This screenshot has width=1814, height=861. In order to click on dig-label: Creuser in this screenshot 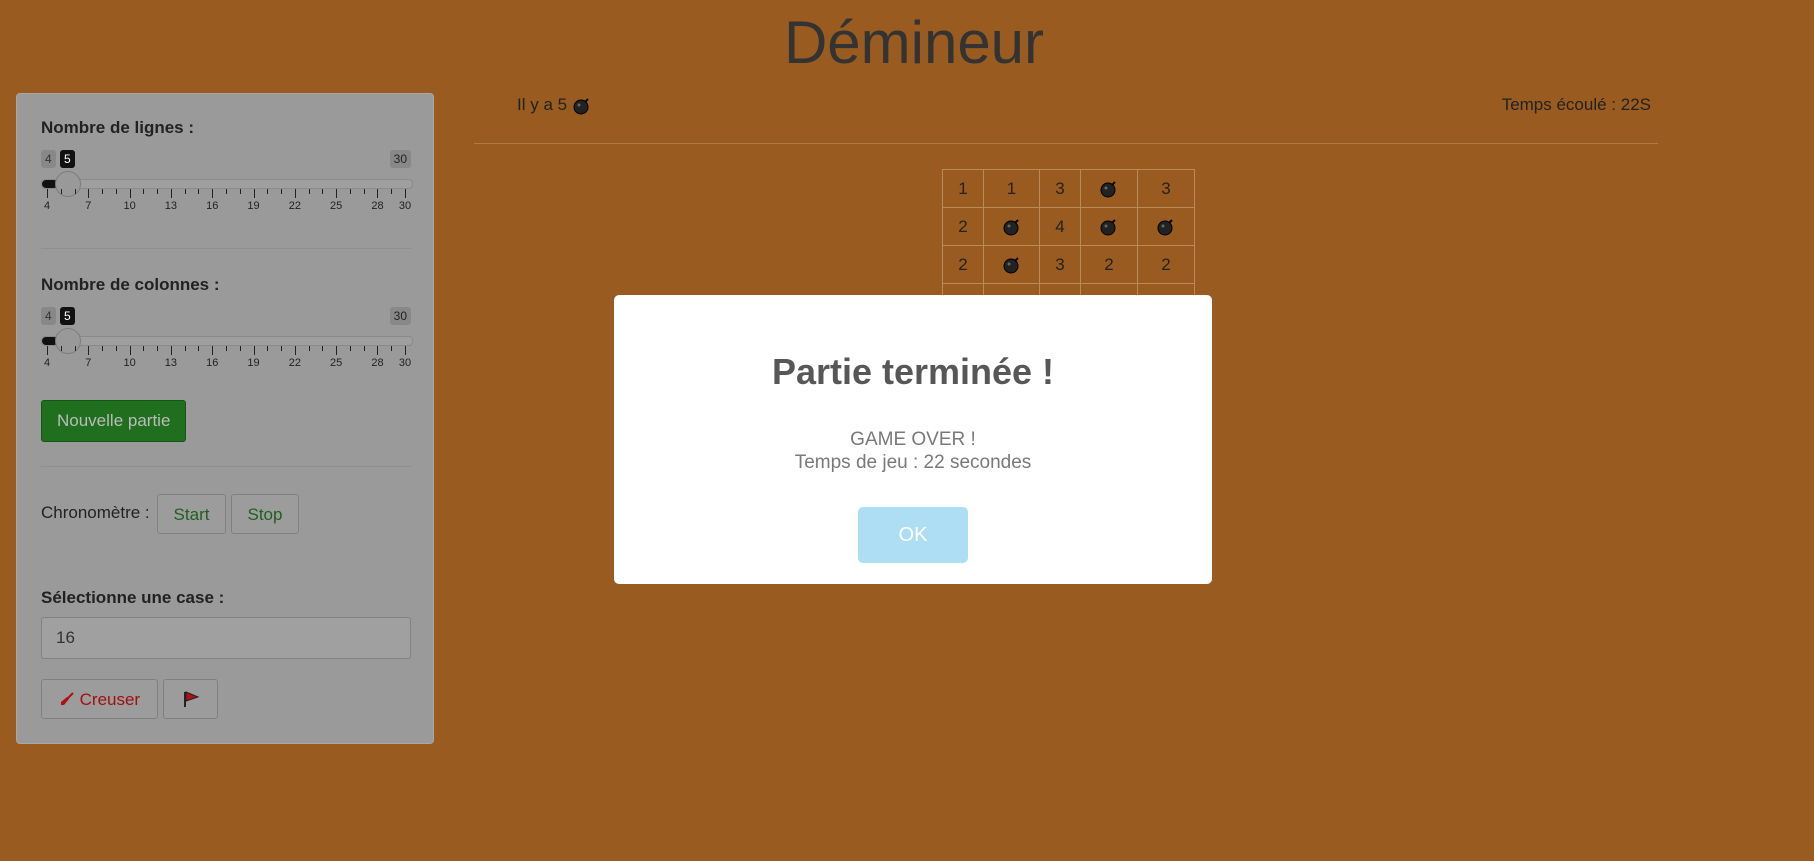, I will do `click(110, 699)`.